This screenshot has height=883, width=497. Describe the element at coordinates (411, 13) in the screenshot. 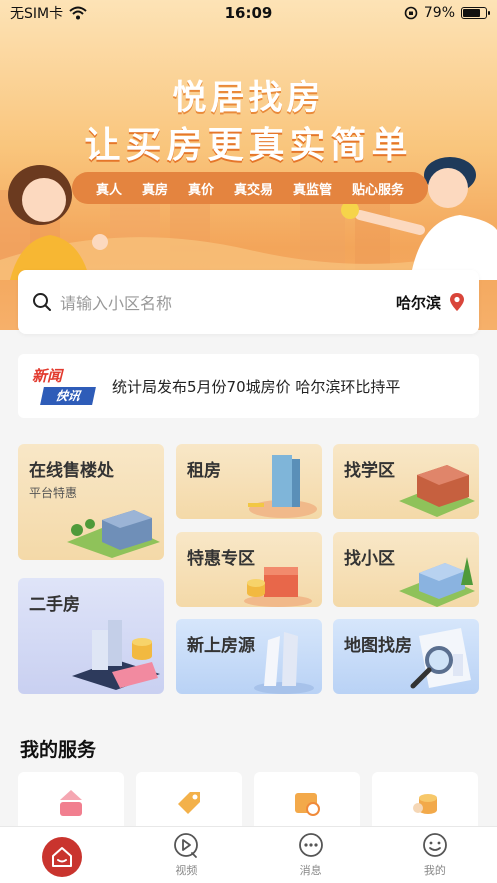

I see `orientation-lock-icon` at that location.